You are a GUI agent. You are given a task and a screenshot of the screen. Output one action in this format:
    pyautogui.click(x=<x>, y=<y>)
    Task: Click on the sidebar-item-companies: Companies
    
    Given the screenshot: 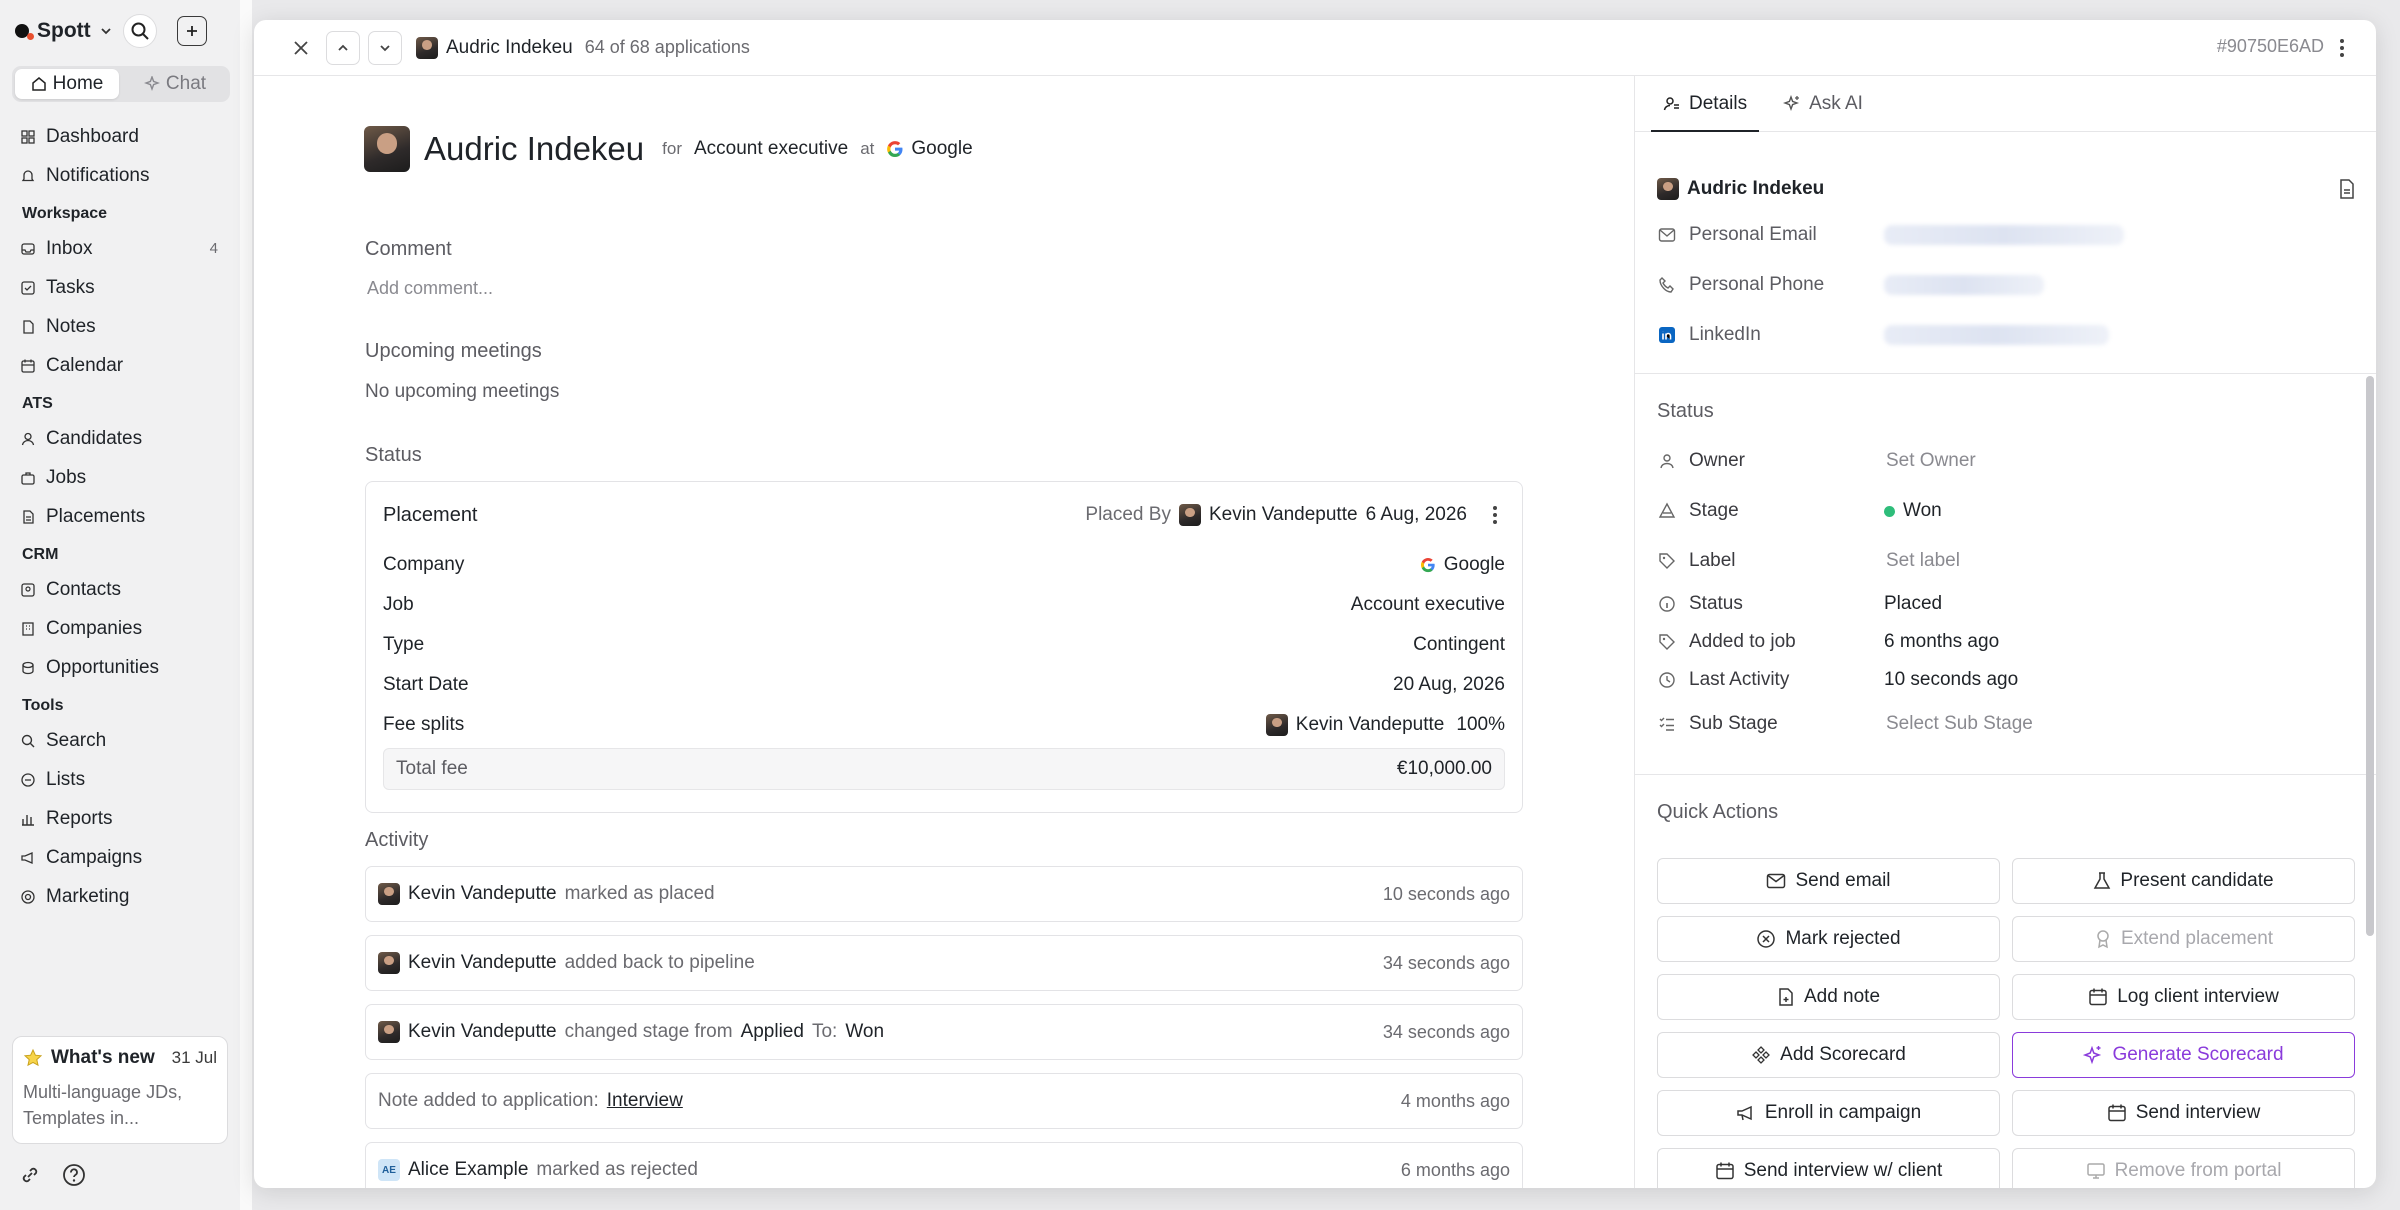 What is the action you would take?
    pyautogui.click(x=120, y=628)
    